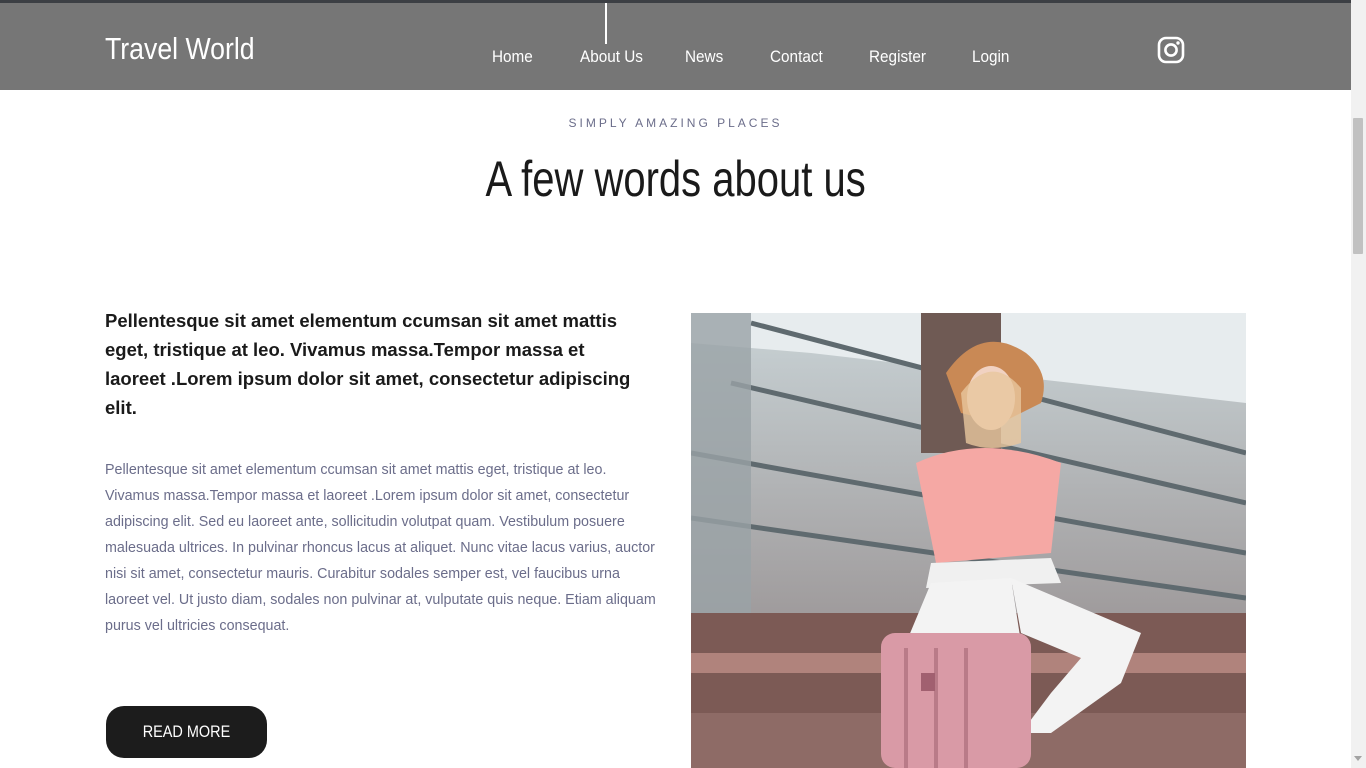 The height and width of the screenshot is (768, 1366). I want to click on nav-home: Home, so click(512, 57).